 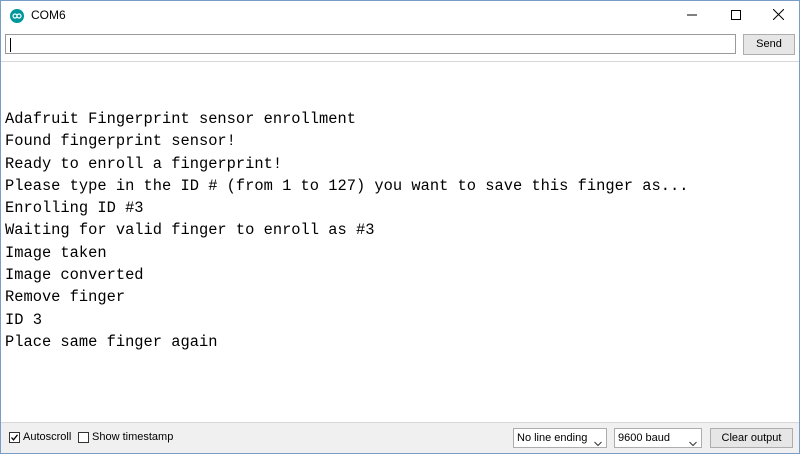 I want to click on output-line: Adafruit Fingerprint sensor enrollment, so click(x=180, y=119).